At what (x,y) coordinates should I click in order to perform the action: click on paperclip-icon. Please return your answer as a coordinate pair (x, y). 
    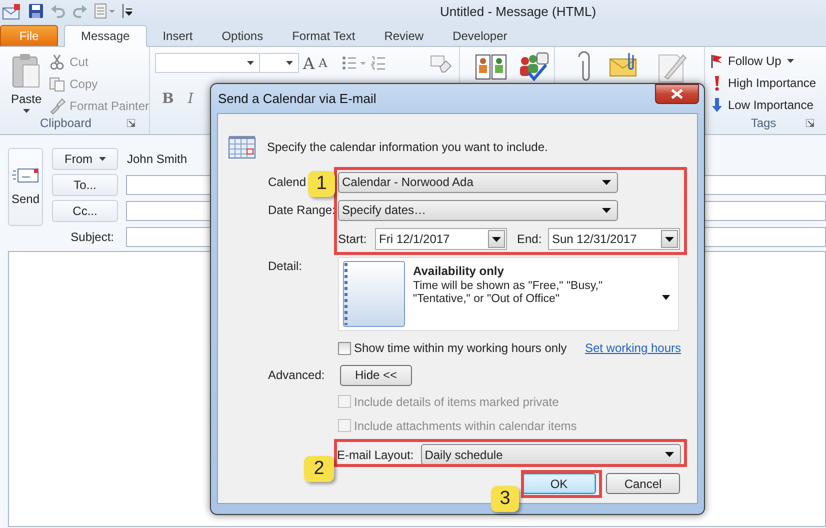
    Looking at the image, I should click on (584, 67).